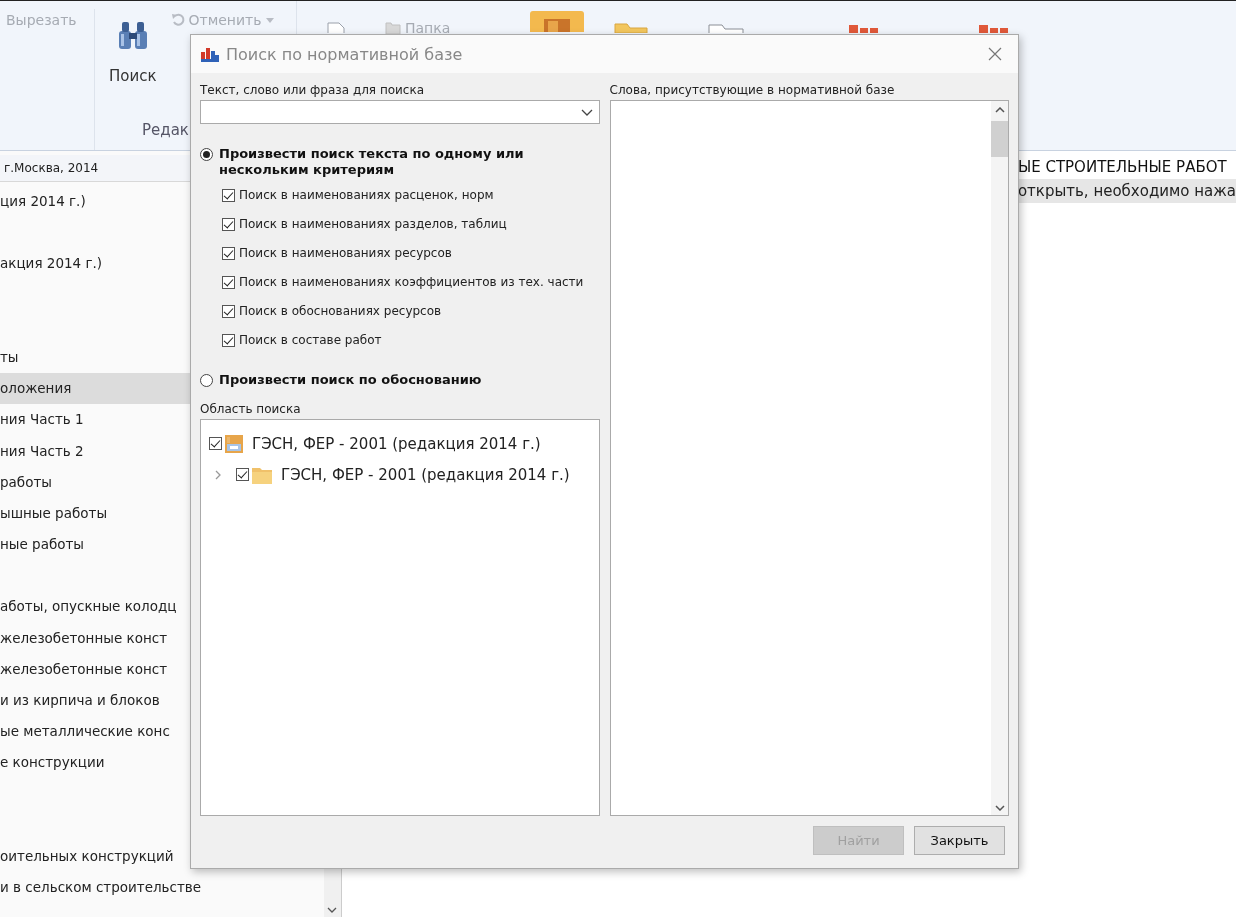 Image resolution: width=1236 pixels, height=917 pixels. What do you see at coordinates (1126, 191) in the screenshot?
I see `hint-text: открыть, необходимо нажа` at bounding box center [1126, 191].